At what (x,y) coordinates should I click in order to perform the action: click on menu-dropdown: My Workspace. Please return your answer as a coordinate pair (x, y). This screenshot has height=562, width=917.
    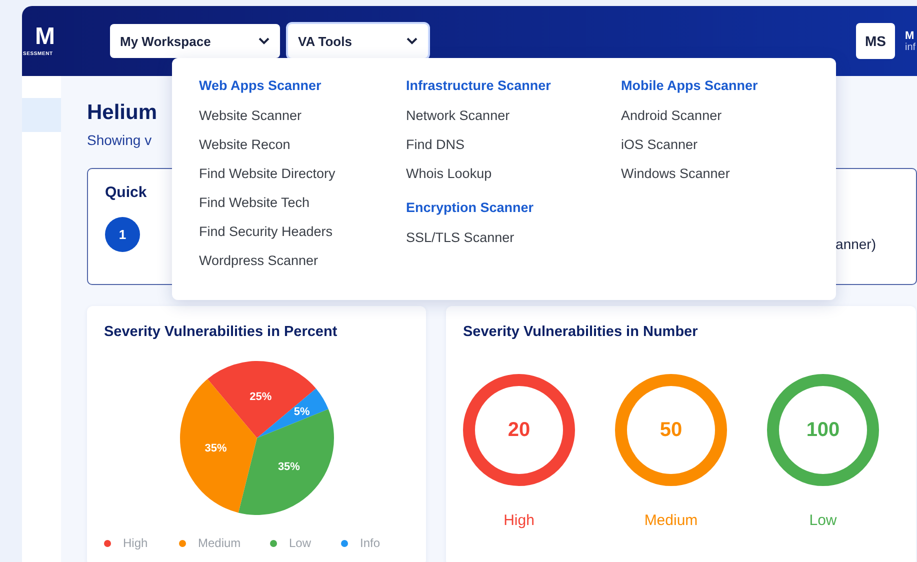
    Looking at the image, I should click on (195, 41).